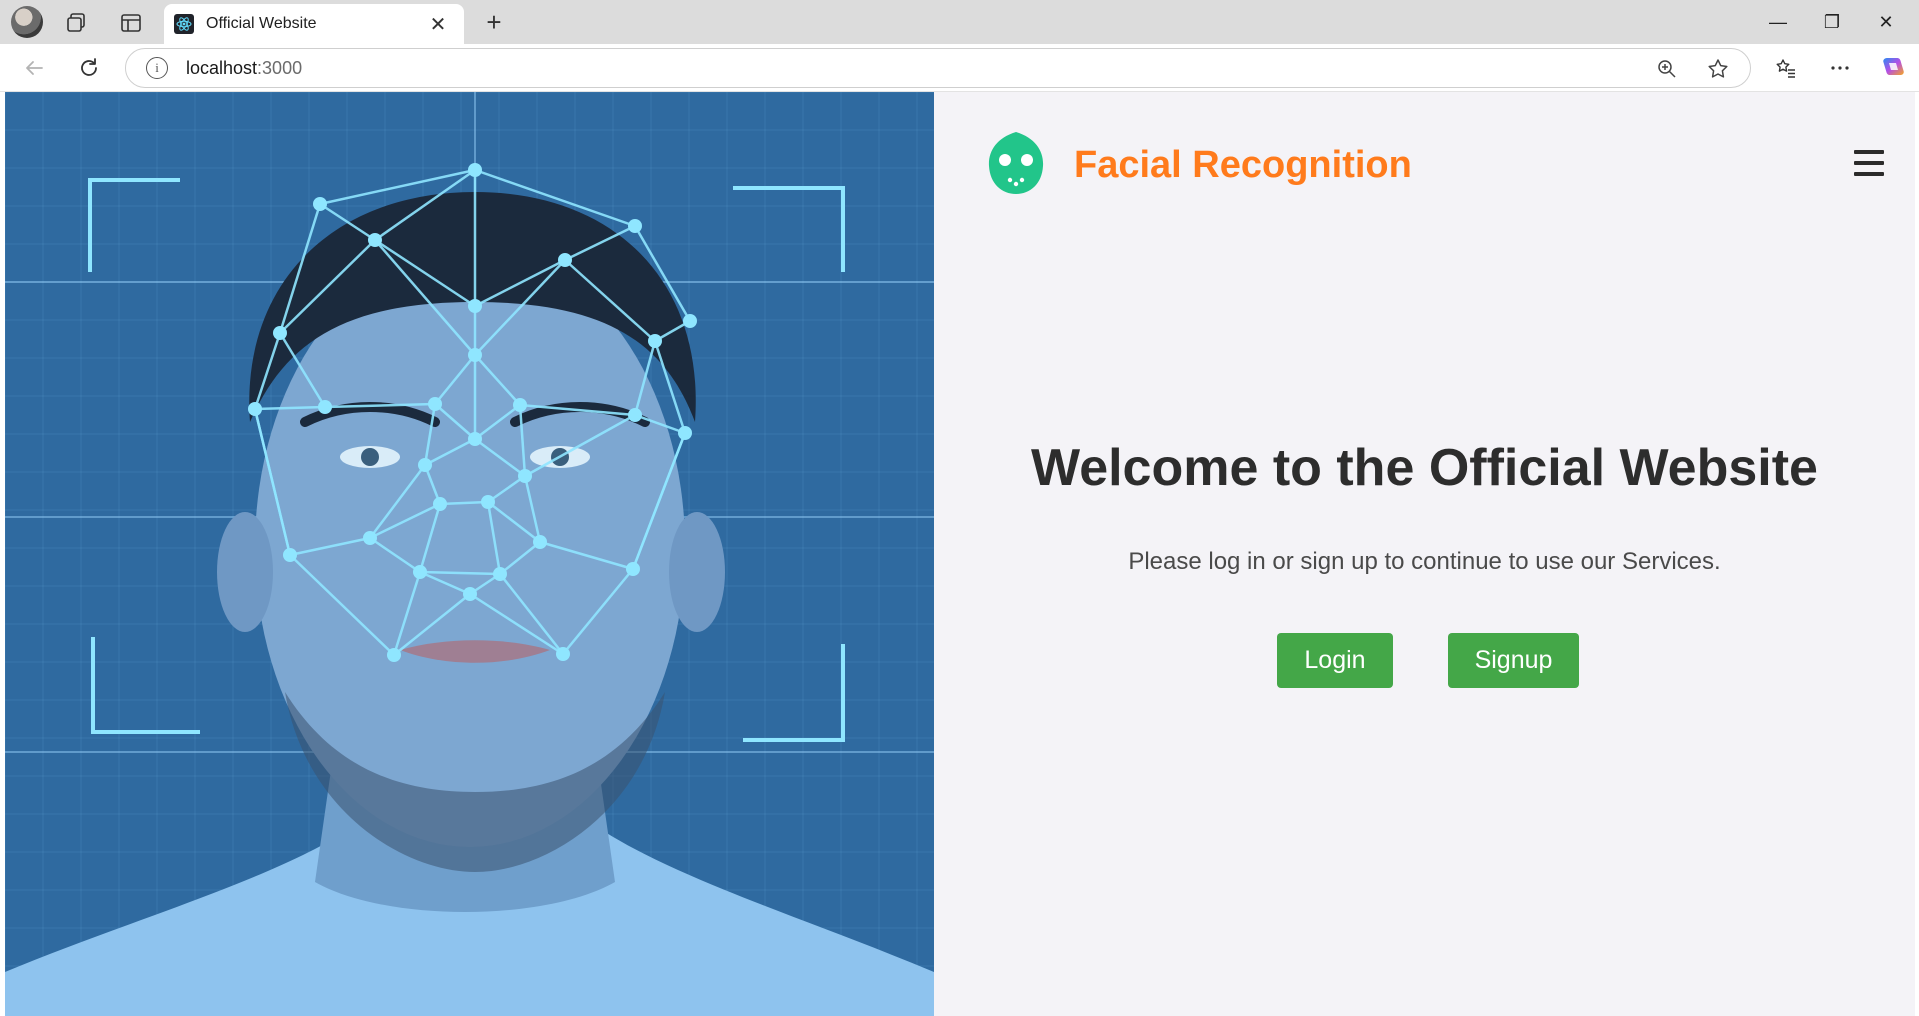 This screenshot has width=1919, height=1016. I want to click on browser-toolbar: i localhost:3000, so click(959, 68).